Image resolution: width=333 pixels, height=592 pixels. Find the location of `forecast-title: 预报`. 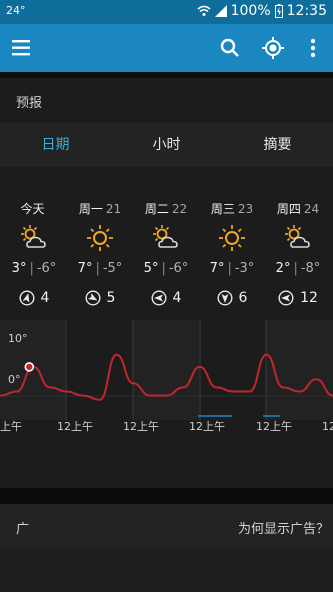

forecast-title: 预报 is located at coordinates (29, 103).